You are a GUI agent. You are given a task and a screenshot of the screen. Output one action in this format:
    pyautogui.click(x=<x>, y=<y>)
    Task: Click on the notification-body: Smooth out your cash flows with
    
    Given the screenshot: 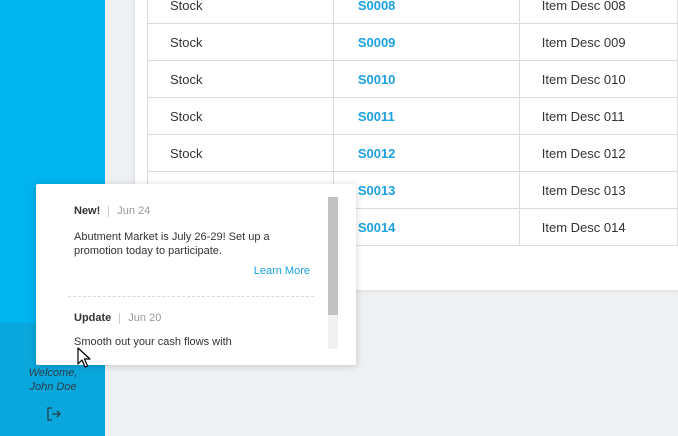 What is the action you would take?
    pyautogui.click(x=153, y=342)
    